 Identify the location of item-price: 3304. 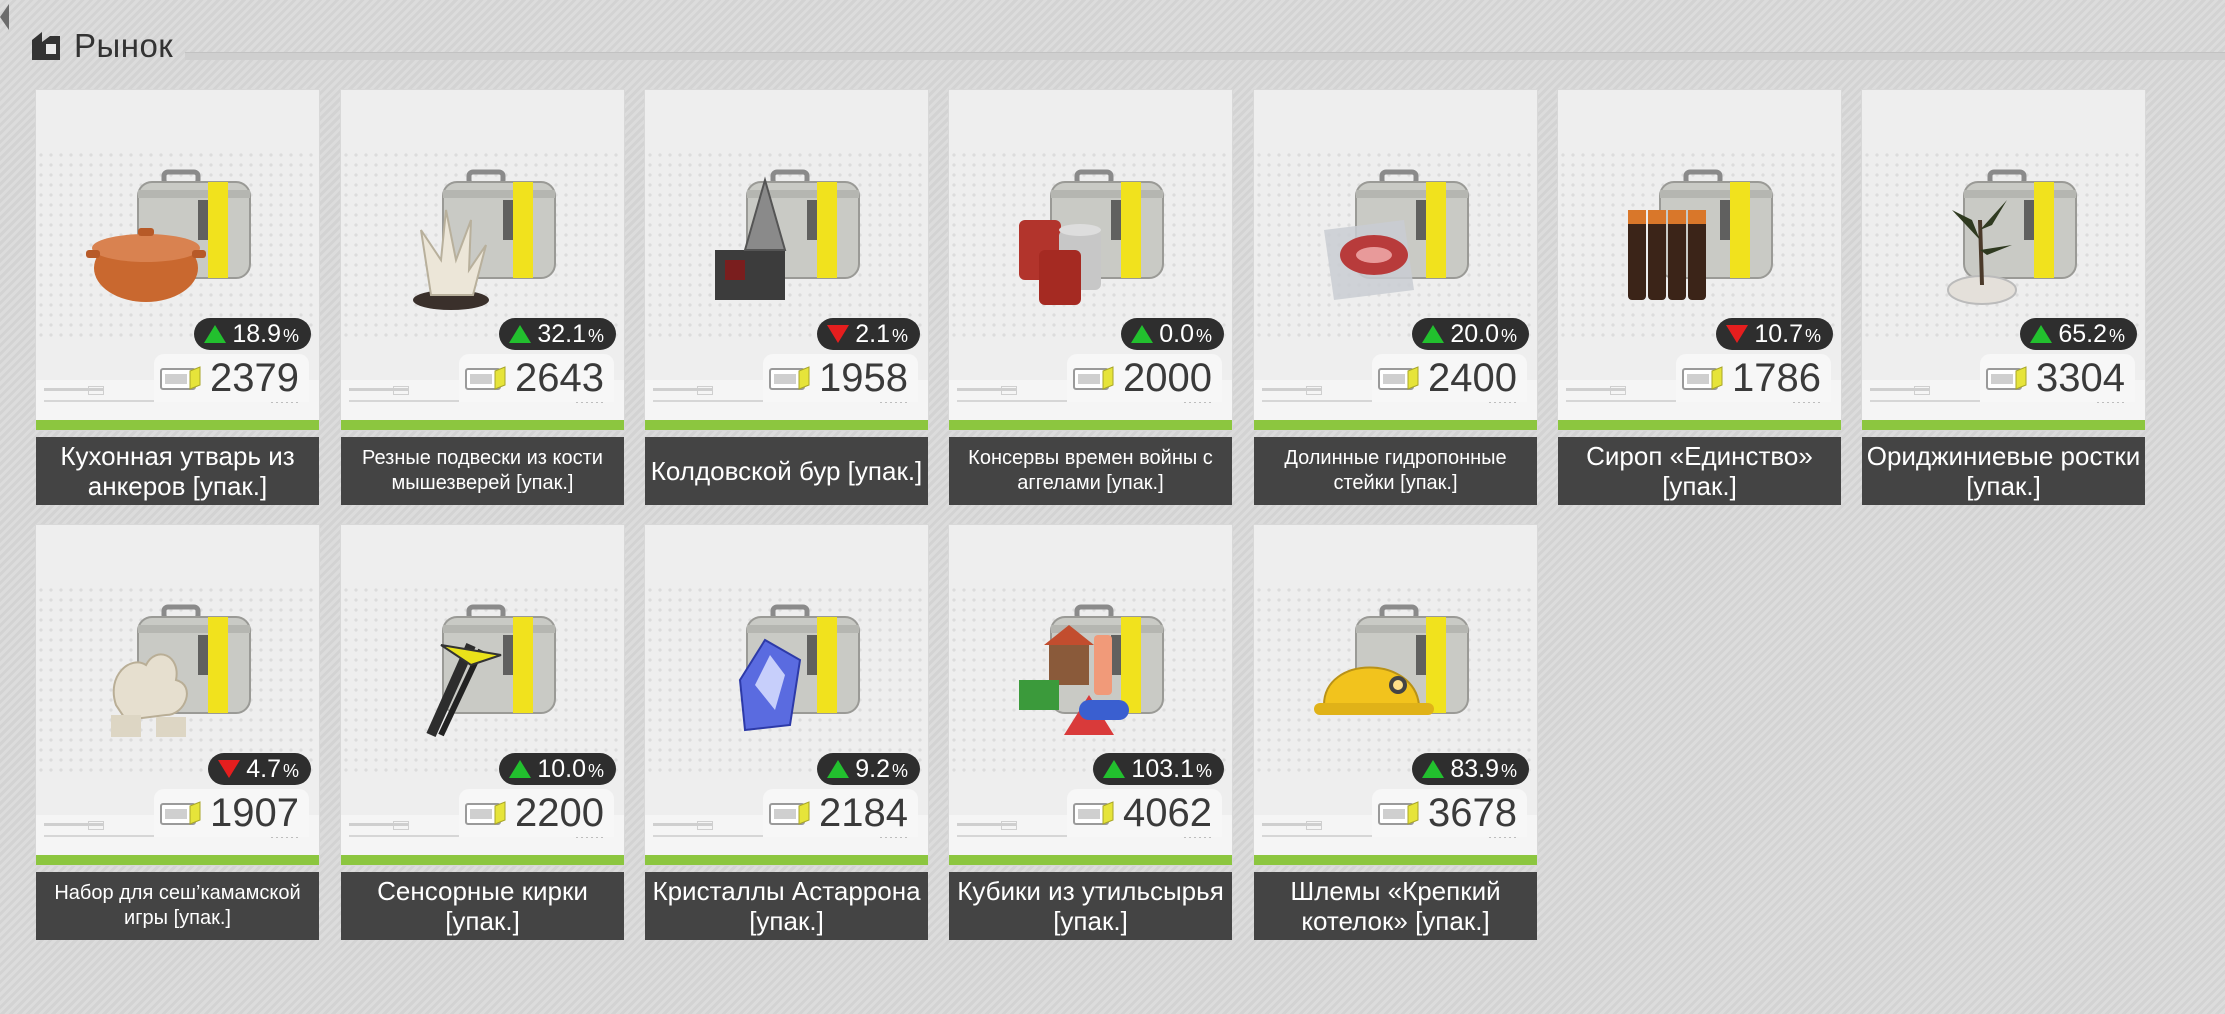
(2080, 377).